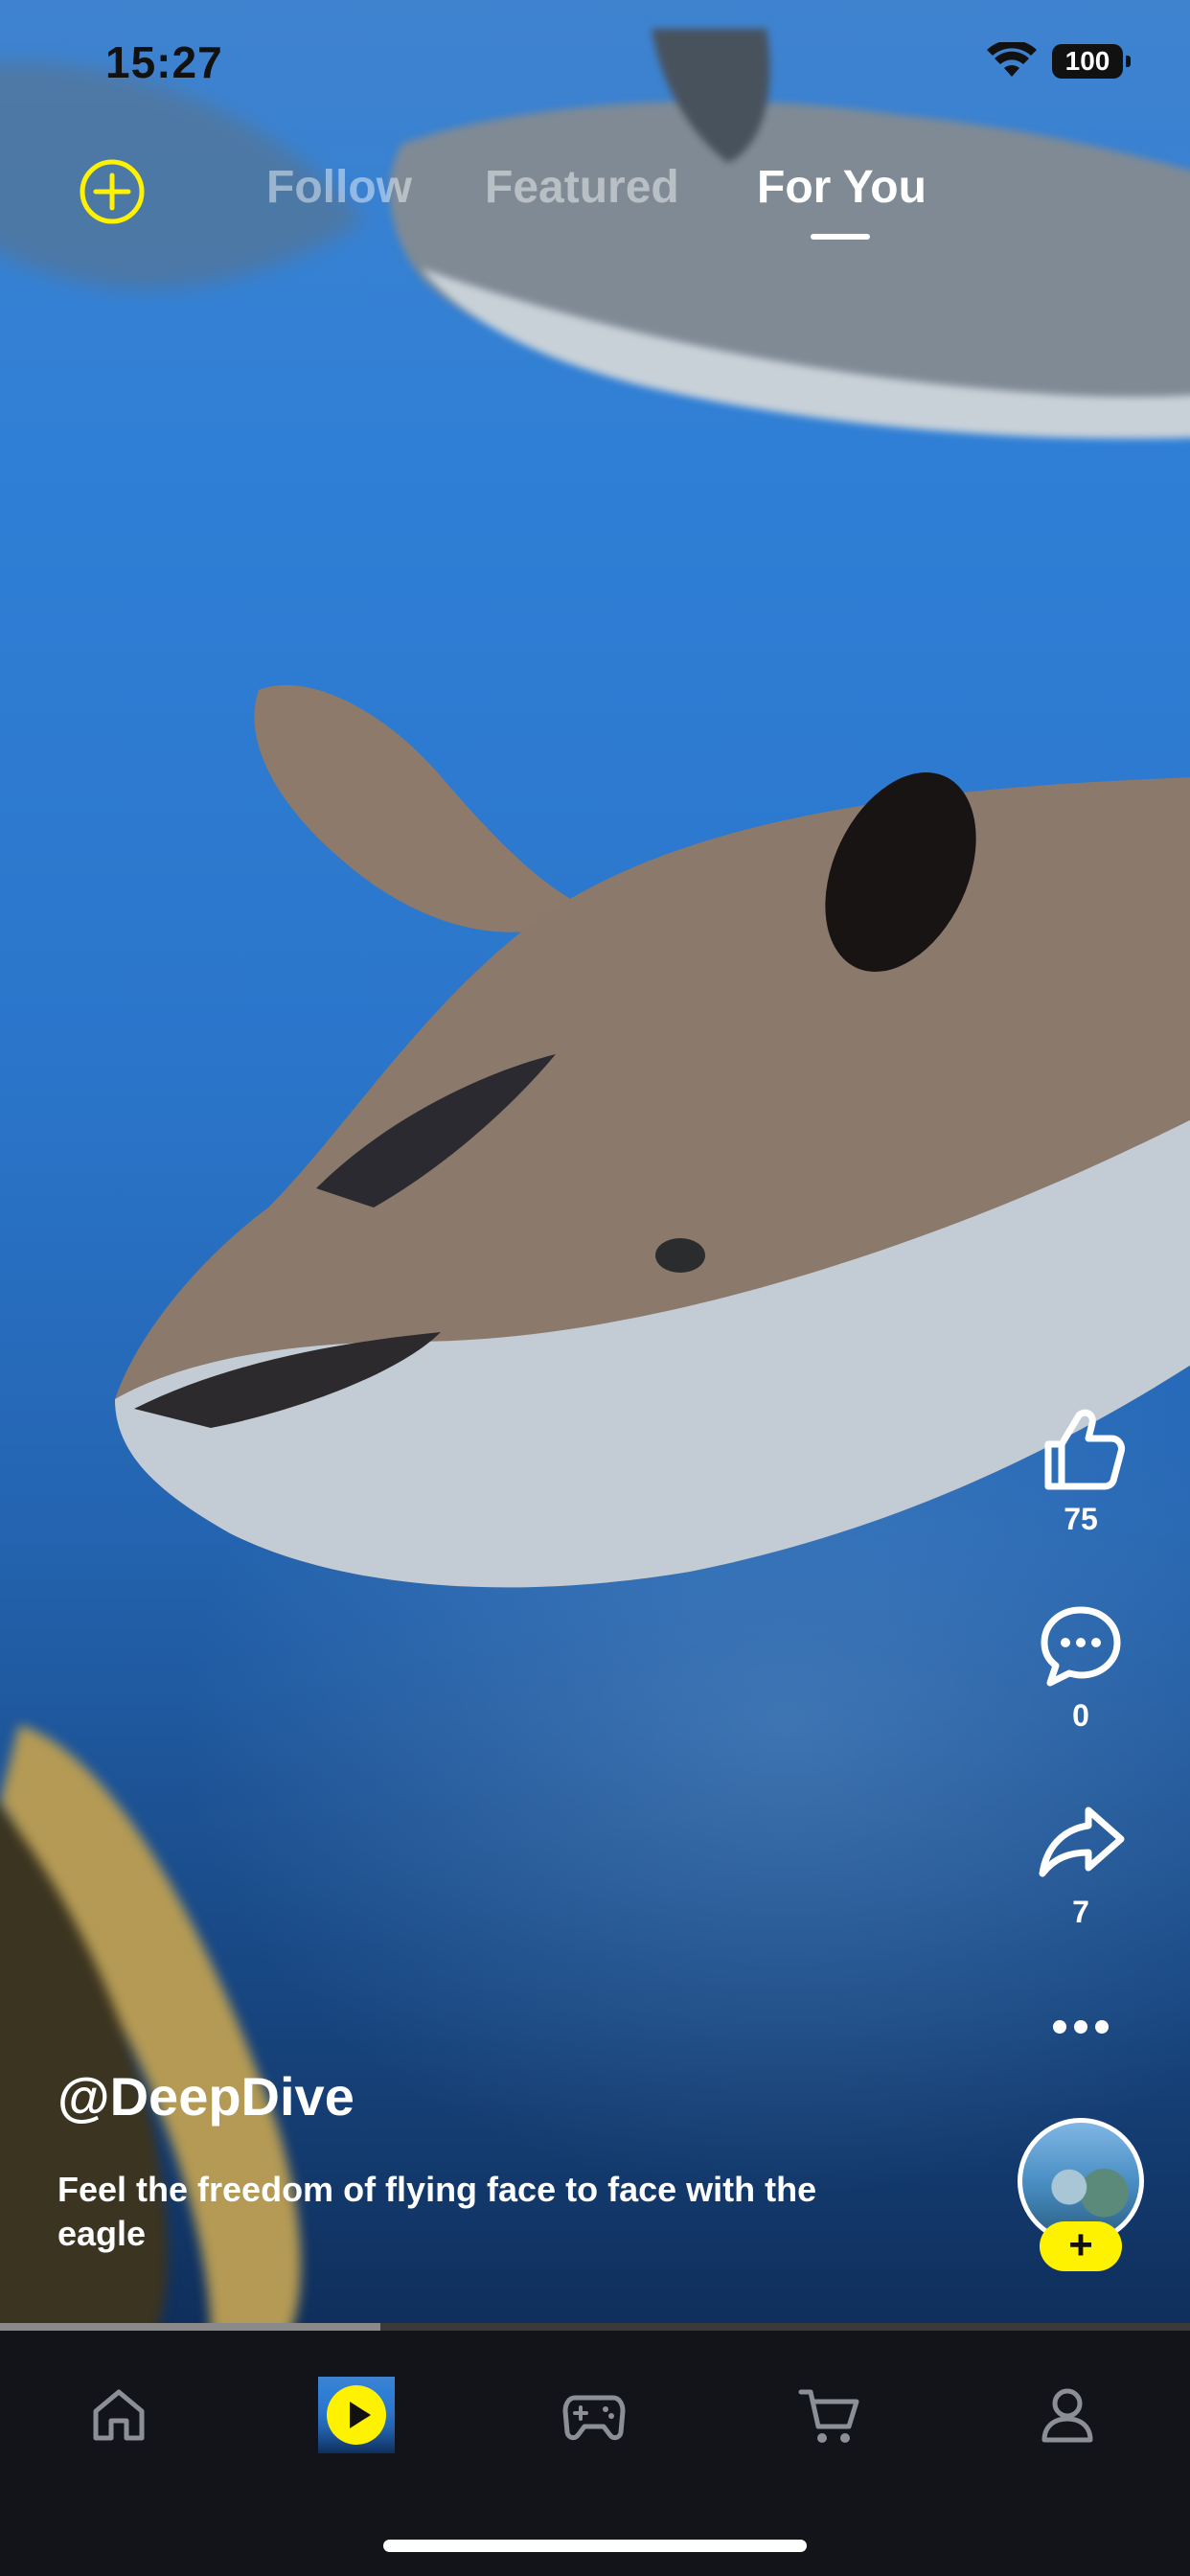  Describe the element at coordinates (1012, 59) in the screenshot. I see `wifi-icon` at that location.